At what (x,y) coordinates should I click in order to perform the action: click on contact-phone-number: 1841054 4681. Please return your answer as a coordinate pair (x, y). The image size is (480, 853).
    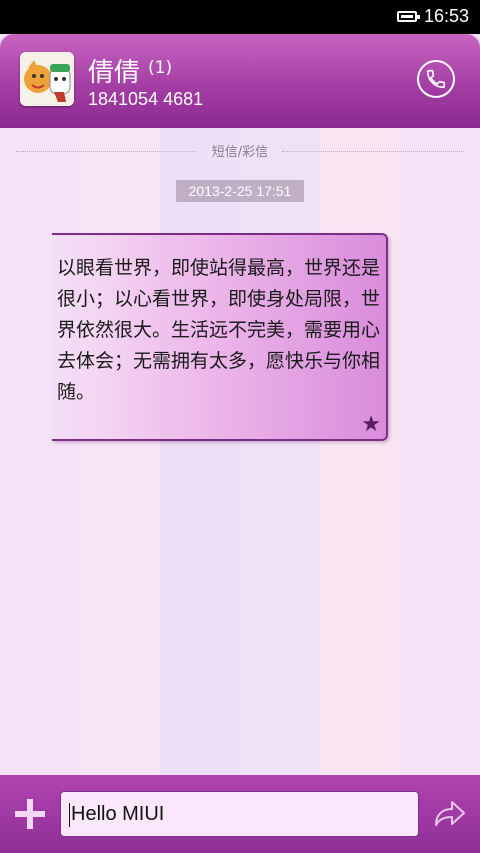
    Looking at the image, I should click on (146, 99).